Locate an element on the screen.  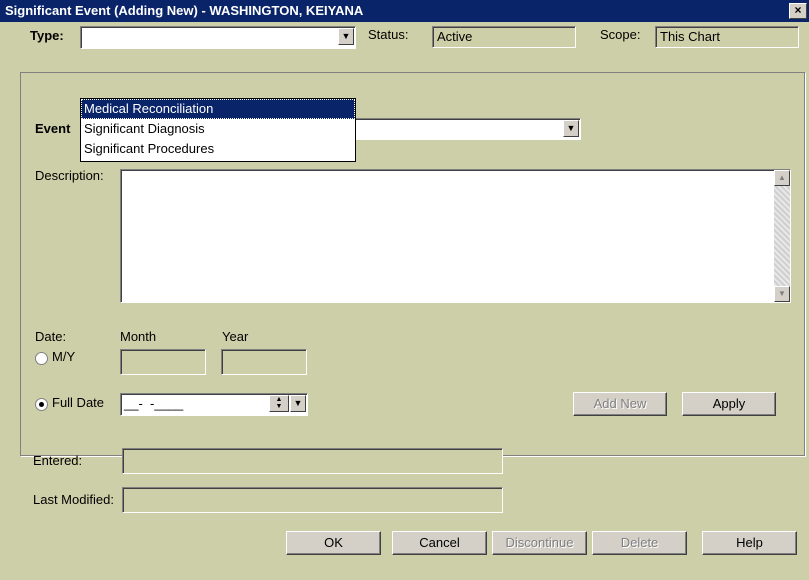
full-date-mask: __- -____ is located at coordinates (154, 403).